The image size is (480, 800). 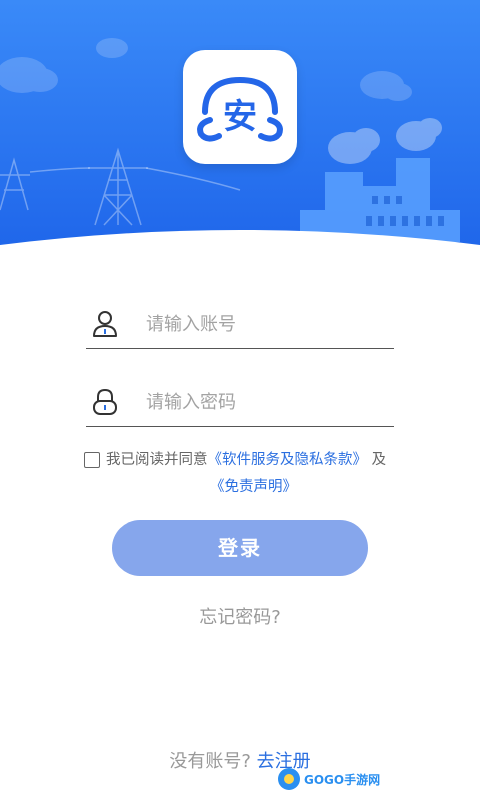 What do you see at coordinates (92, 460) in the screenshot?
I see `agreement-checkbox` at bounding box center [92, 460].